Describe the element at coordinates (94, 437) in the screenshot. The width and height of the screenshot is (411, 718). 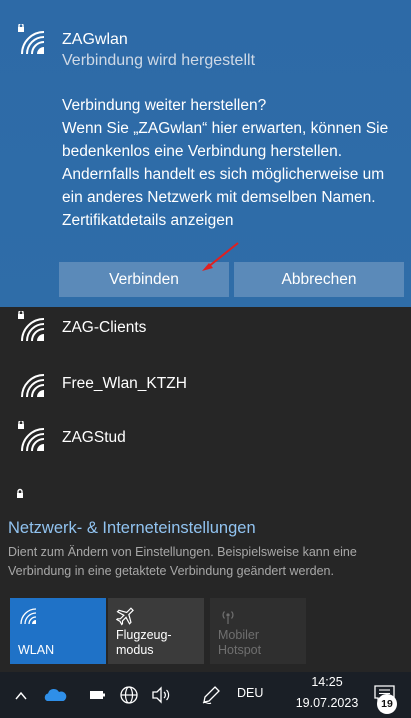
I see `network-name: ZAGStud` at that location.